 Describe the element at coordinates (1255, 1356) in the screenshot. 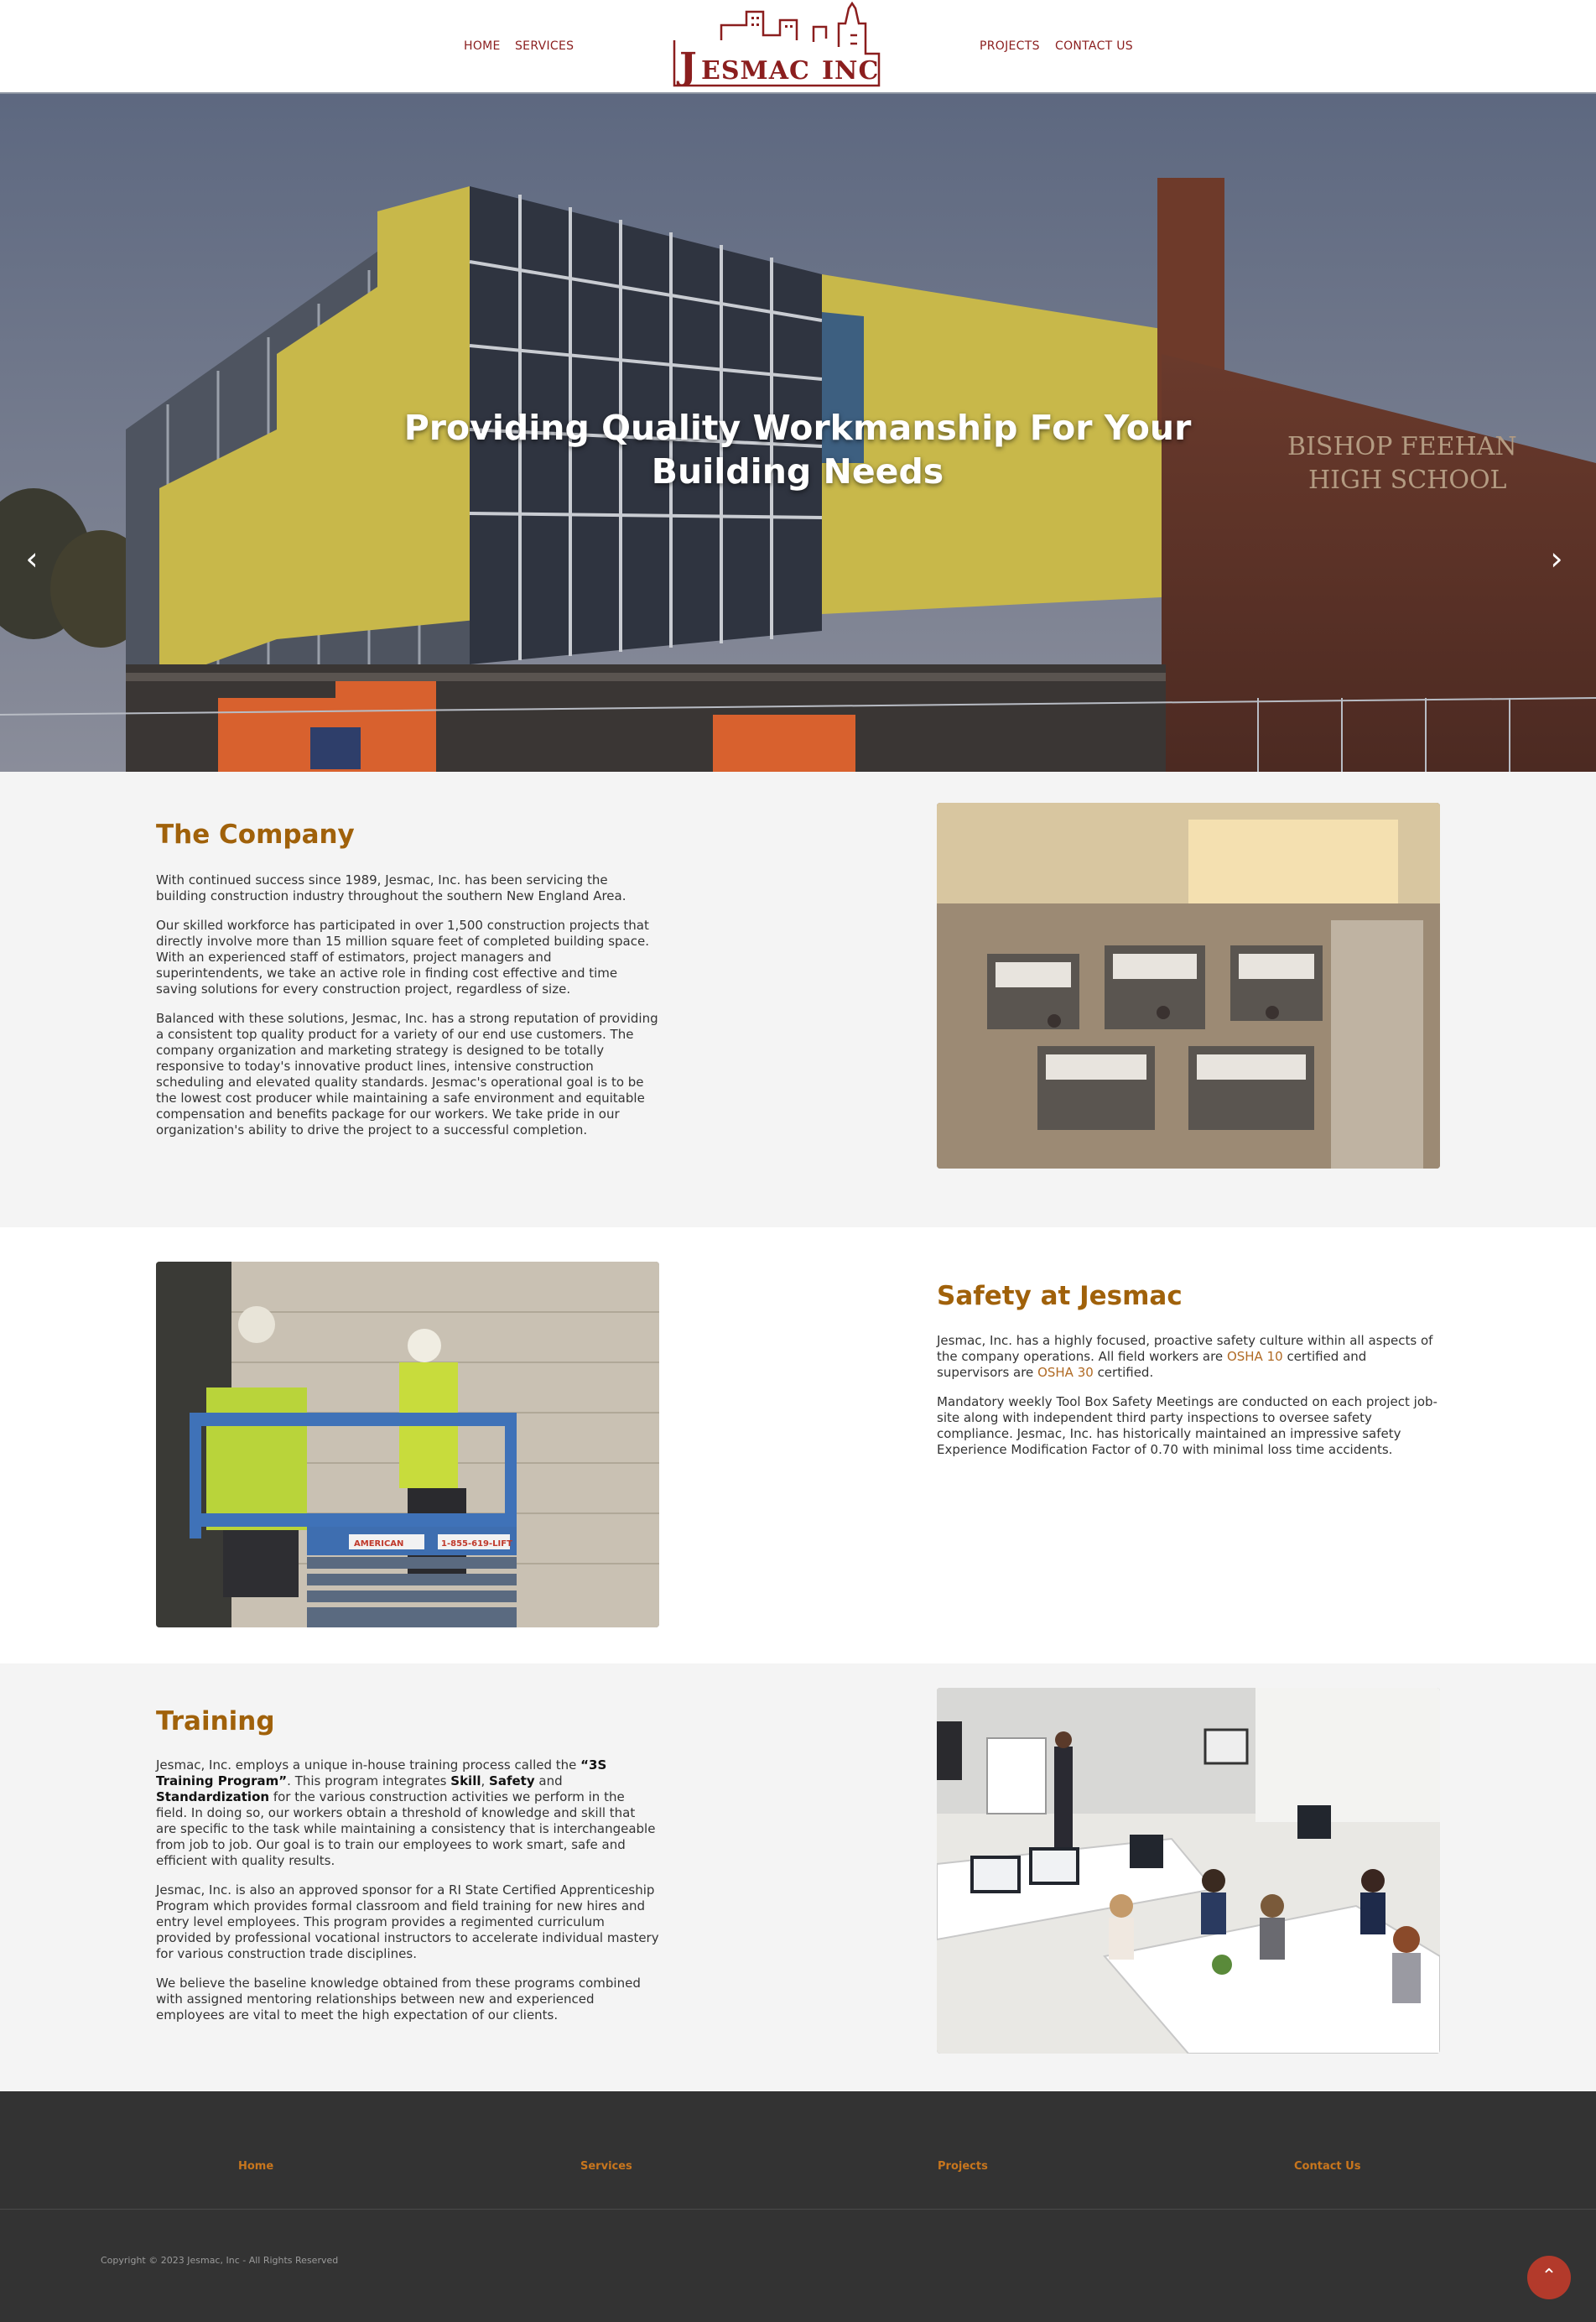

I see `osha-10-link: OSHA 10` at that location.